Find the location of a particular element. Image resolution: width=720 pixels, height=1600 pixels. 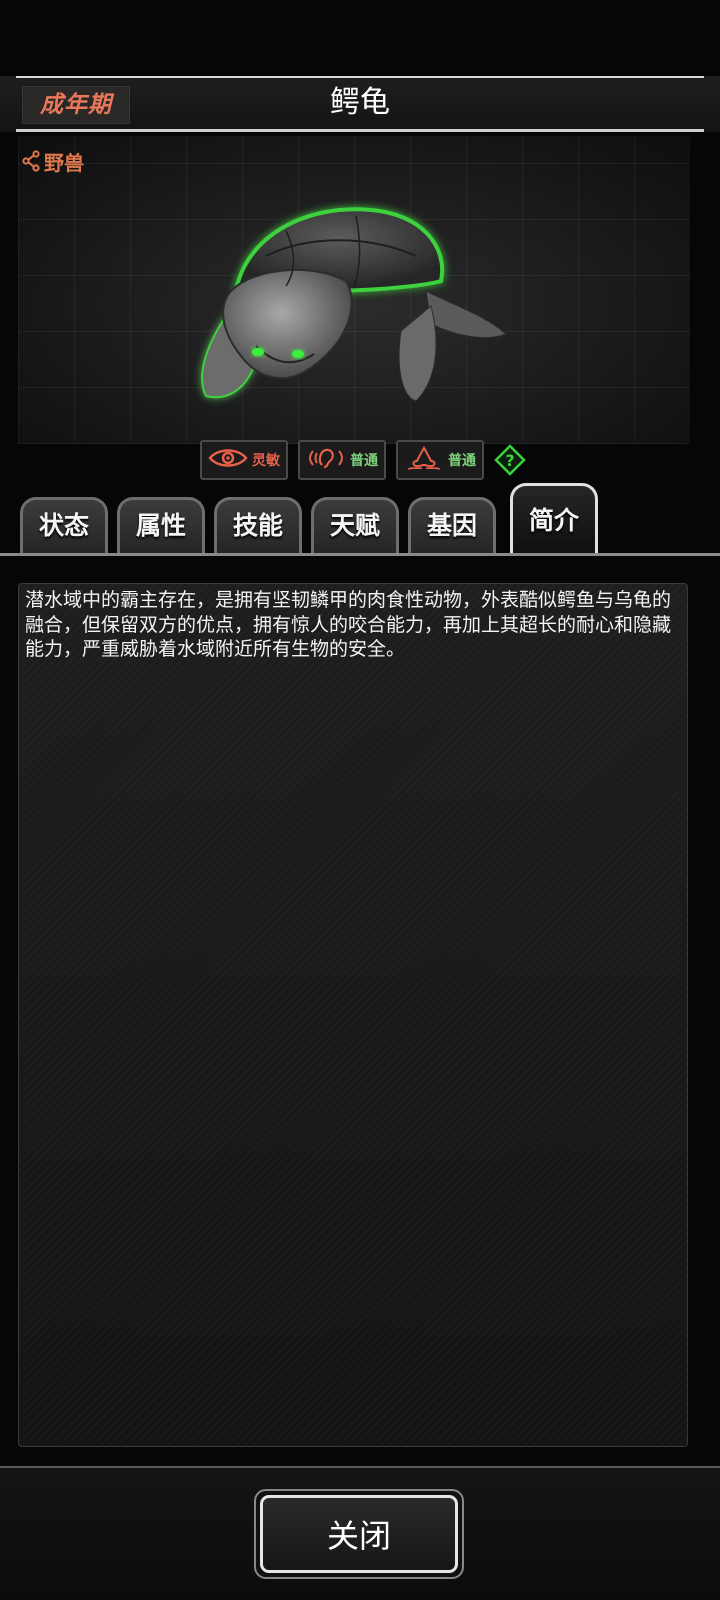

category-tag: 野兽 is located at coordinates (53, 161).